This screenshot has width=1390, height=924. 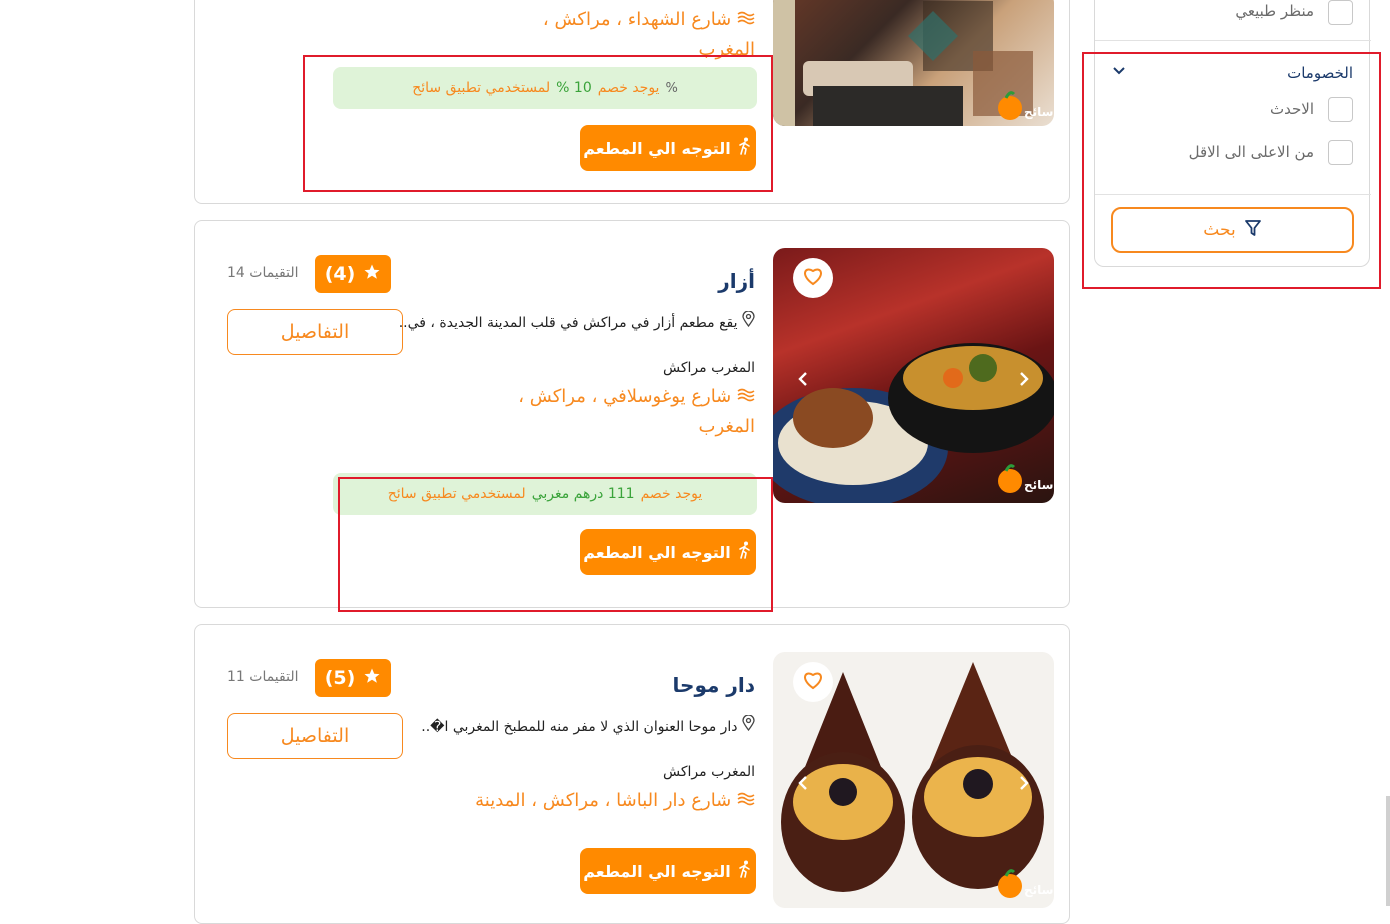 What do you see at coordinates (353, 678) in the screenshot?
I see `rating-badge: (5)` at bounding box center [353, 678].